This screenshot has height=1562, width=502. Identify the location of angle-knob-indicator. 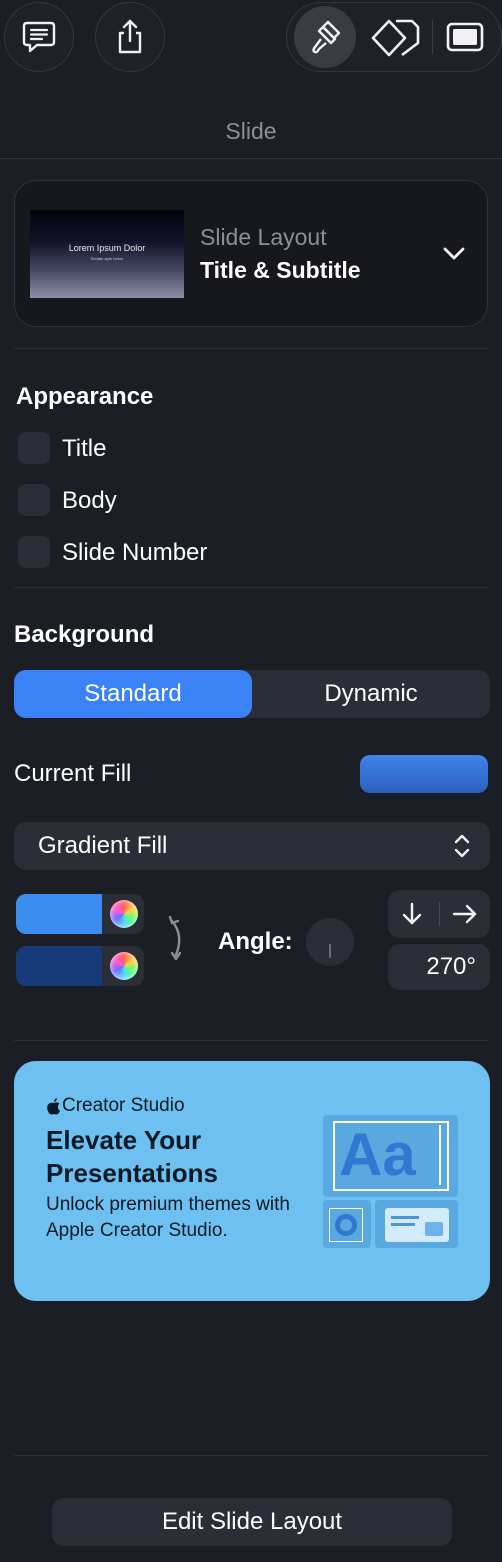
(330, 951).